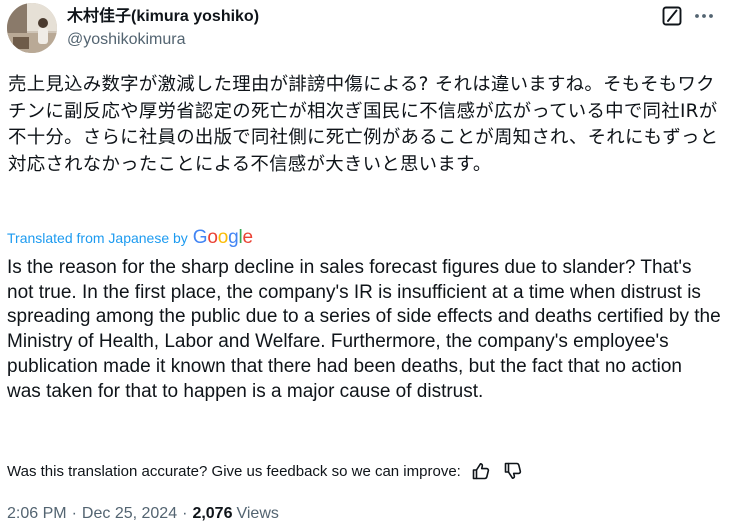 This screenshot has width=731, height=530. I want to click on google-logo-letter: g, so click(233, 237).